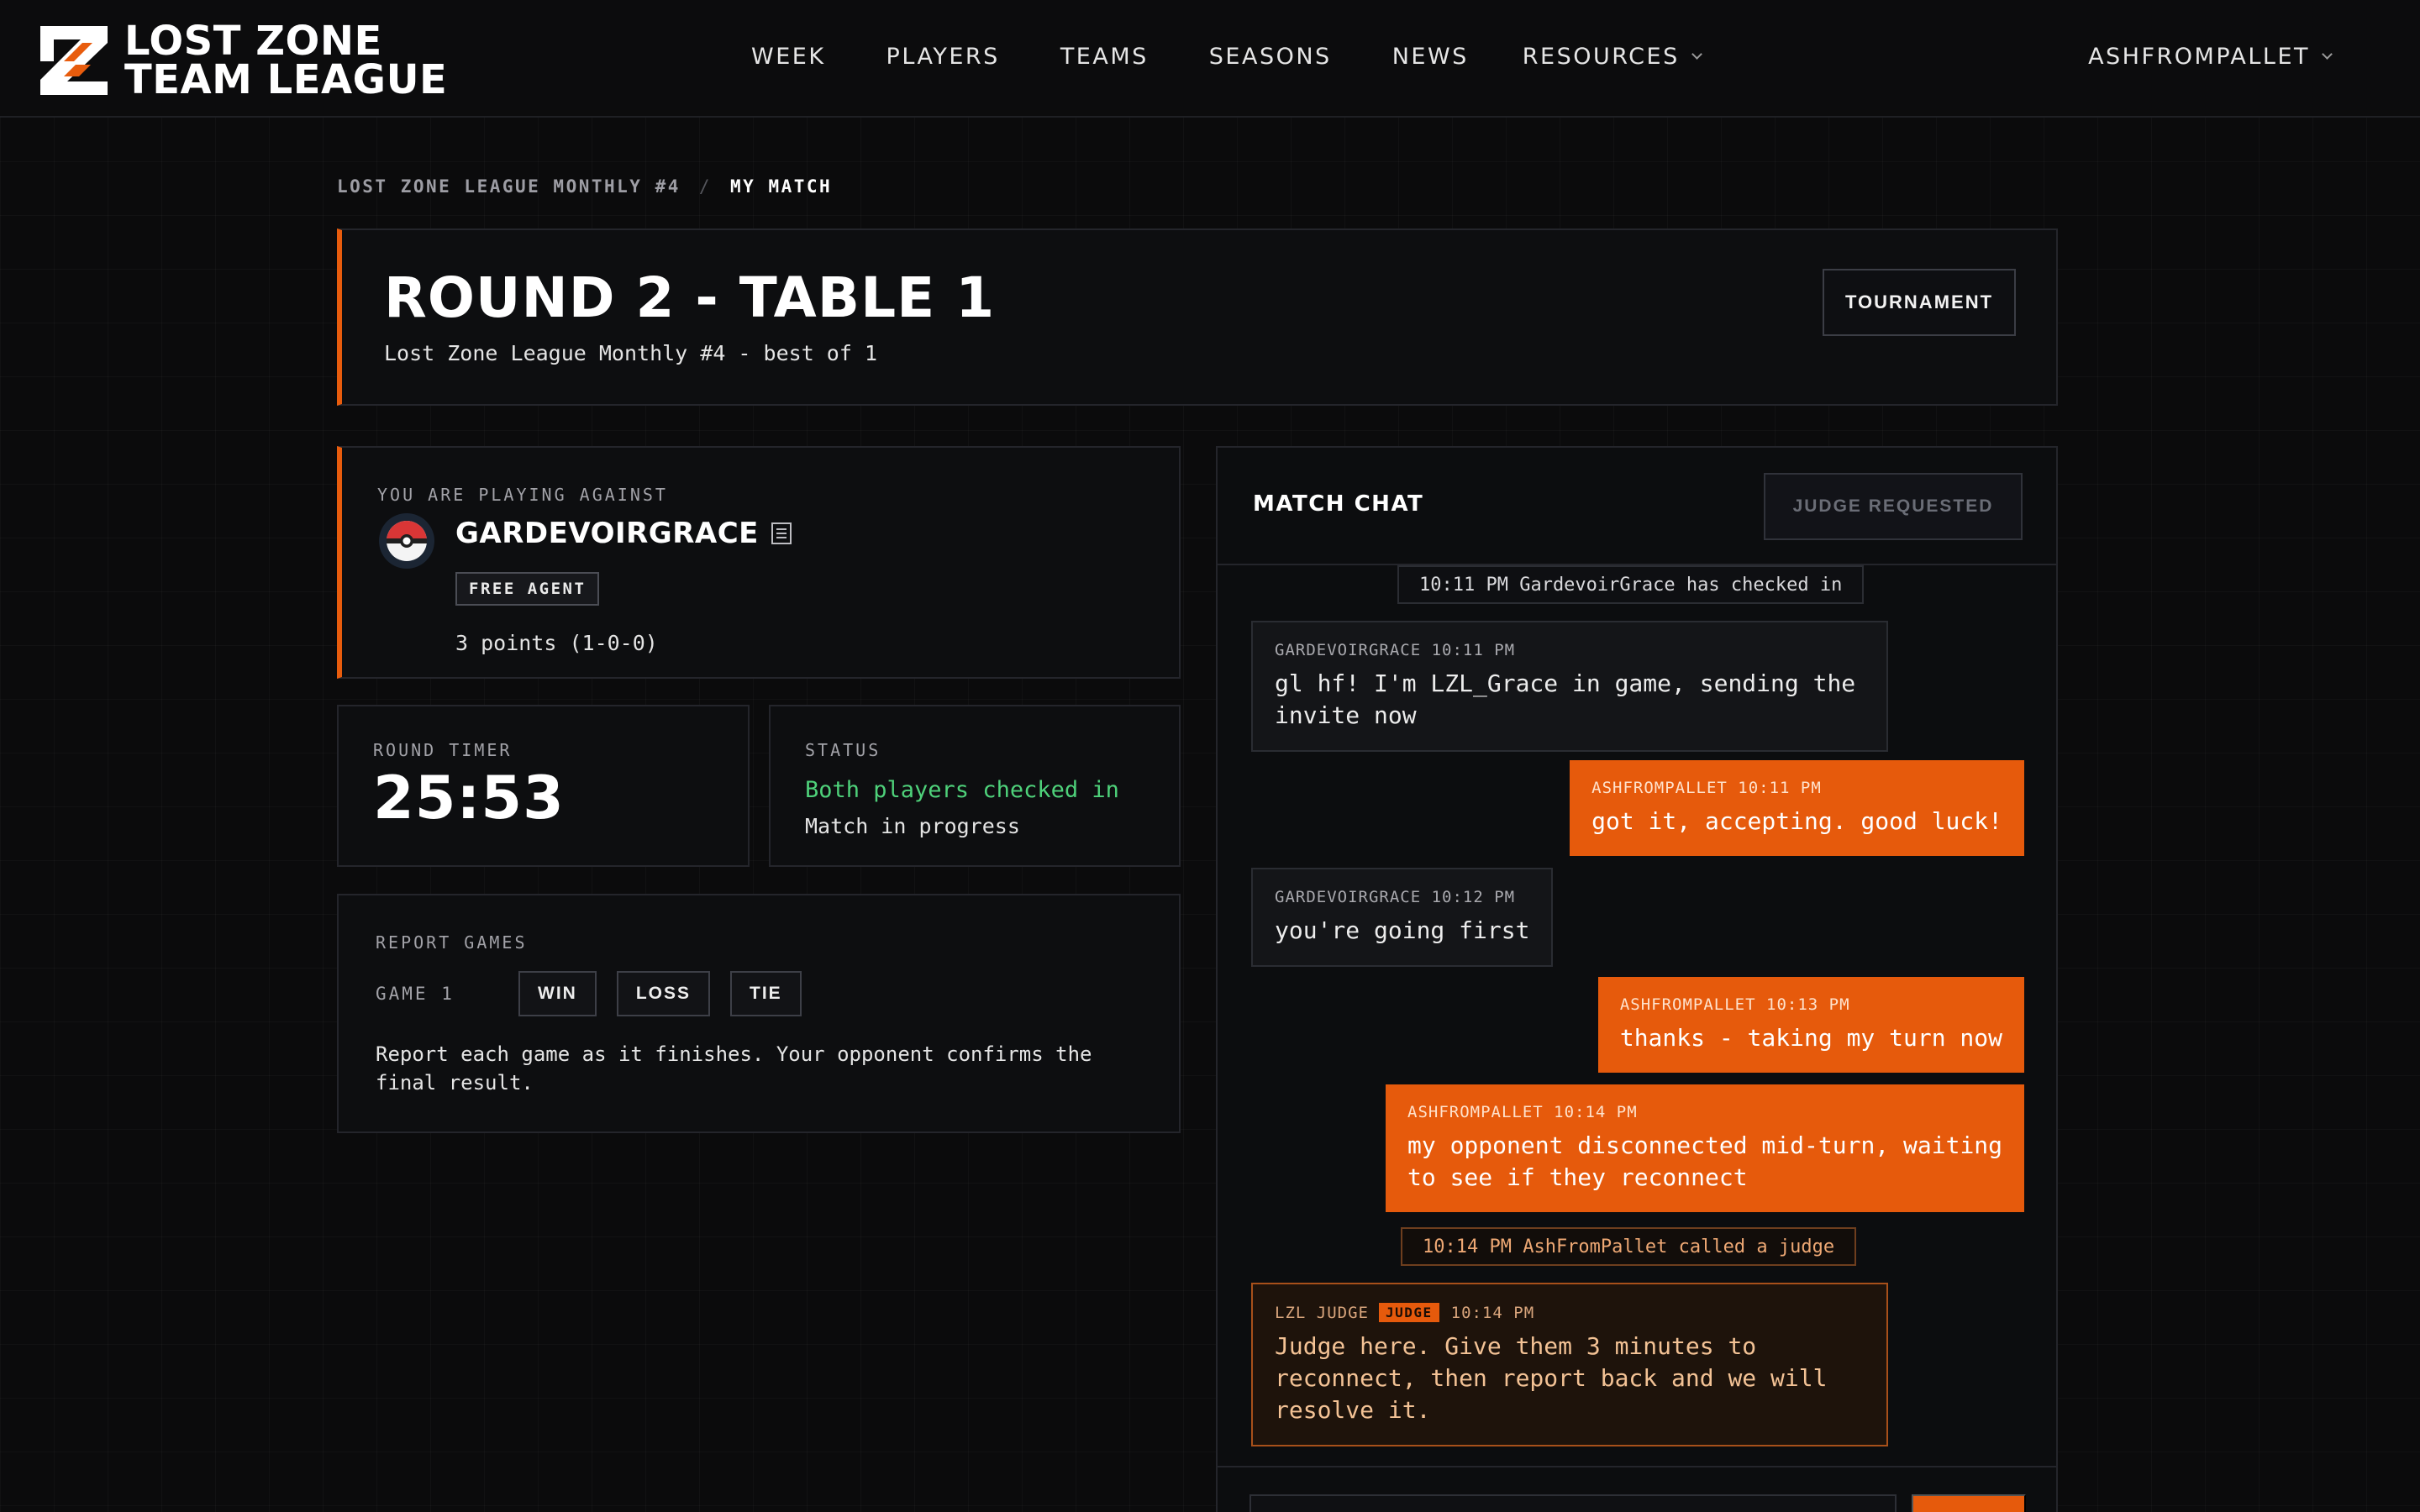  I want to click on breadcrumb-current: MY MATCH, so click(781, 186).